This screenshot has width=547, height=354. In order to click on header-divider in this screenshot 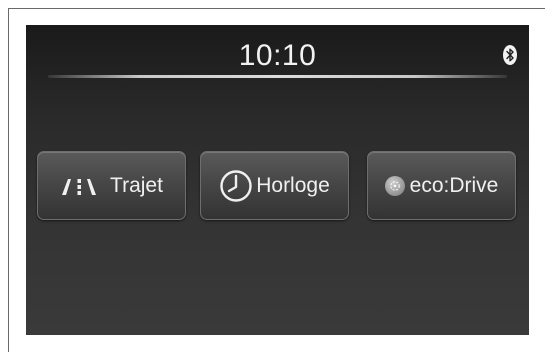, I will do `click(277, 76)`.